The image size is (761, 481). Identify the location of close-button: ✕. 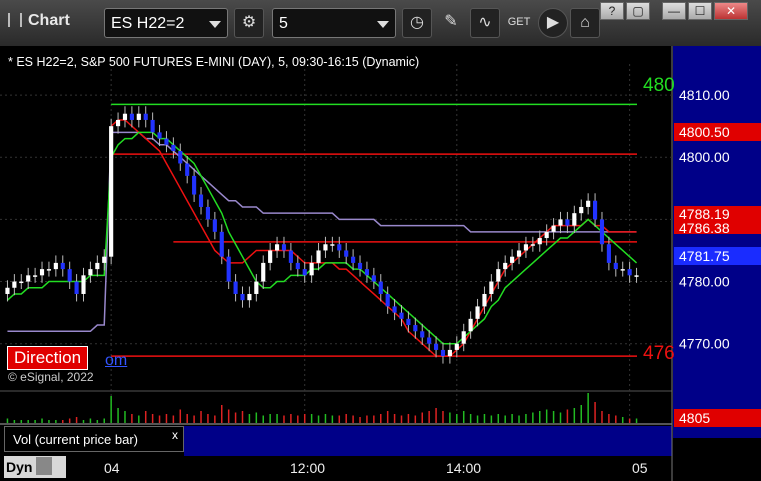
(731, 11).